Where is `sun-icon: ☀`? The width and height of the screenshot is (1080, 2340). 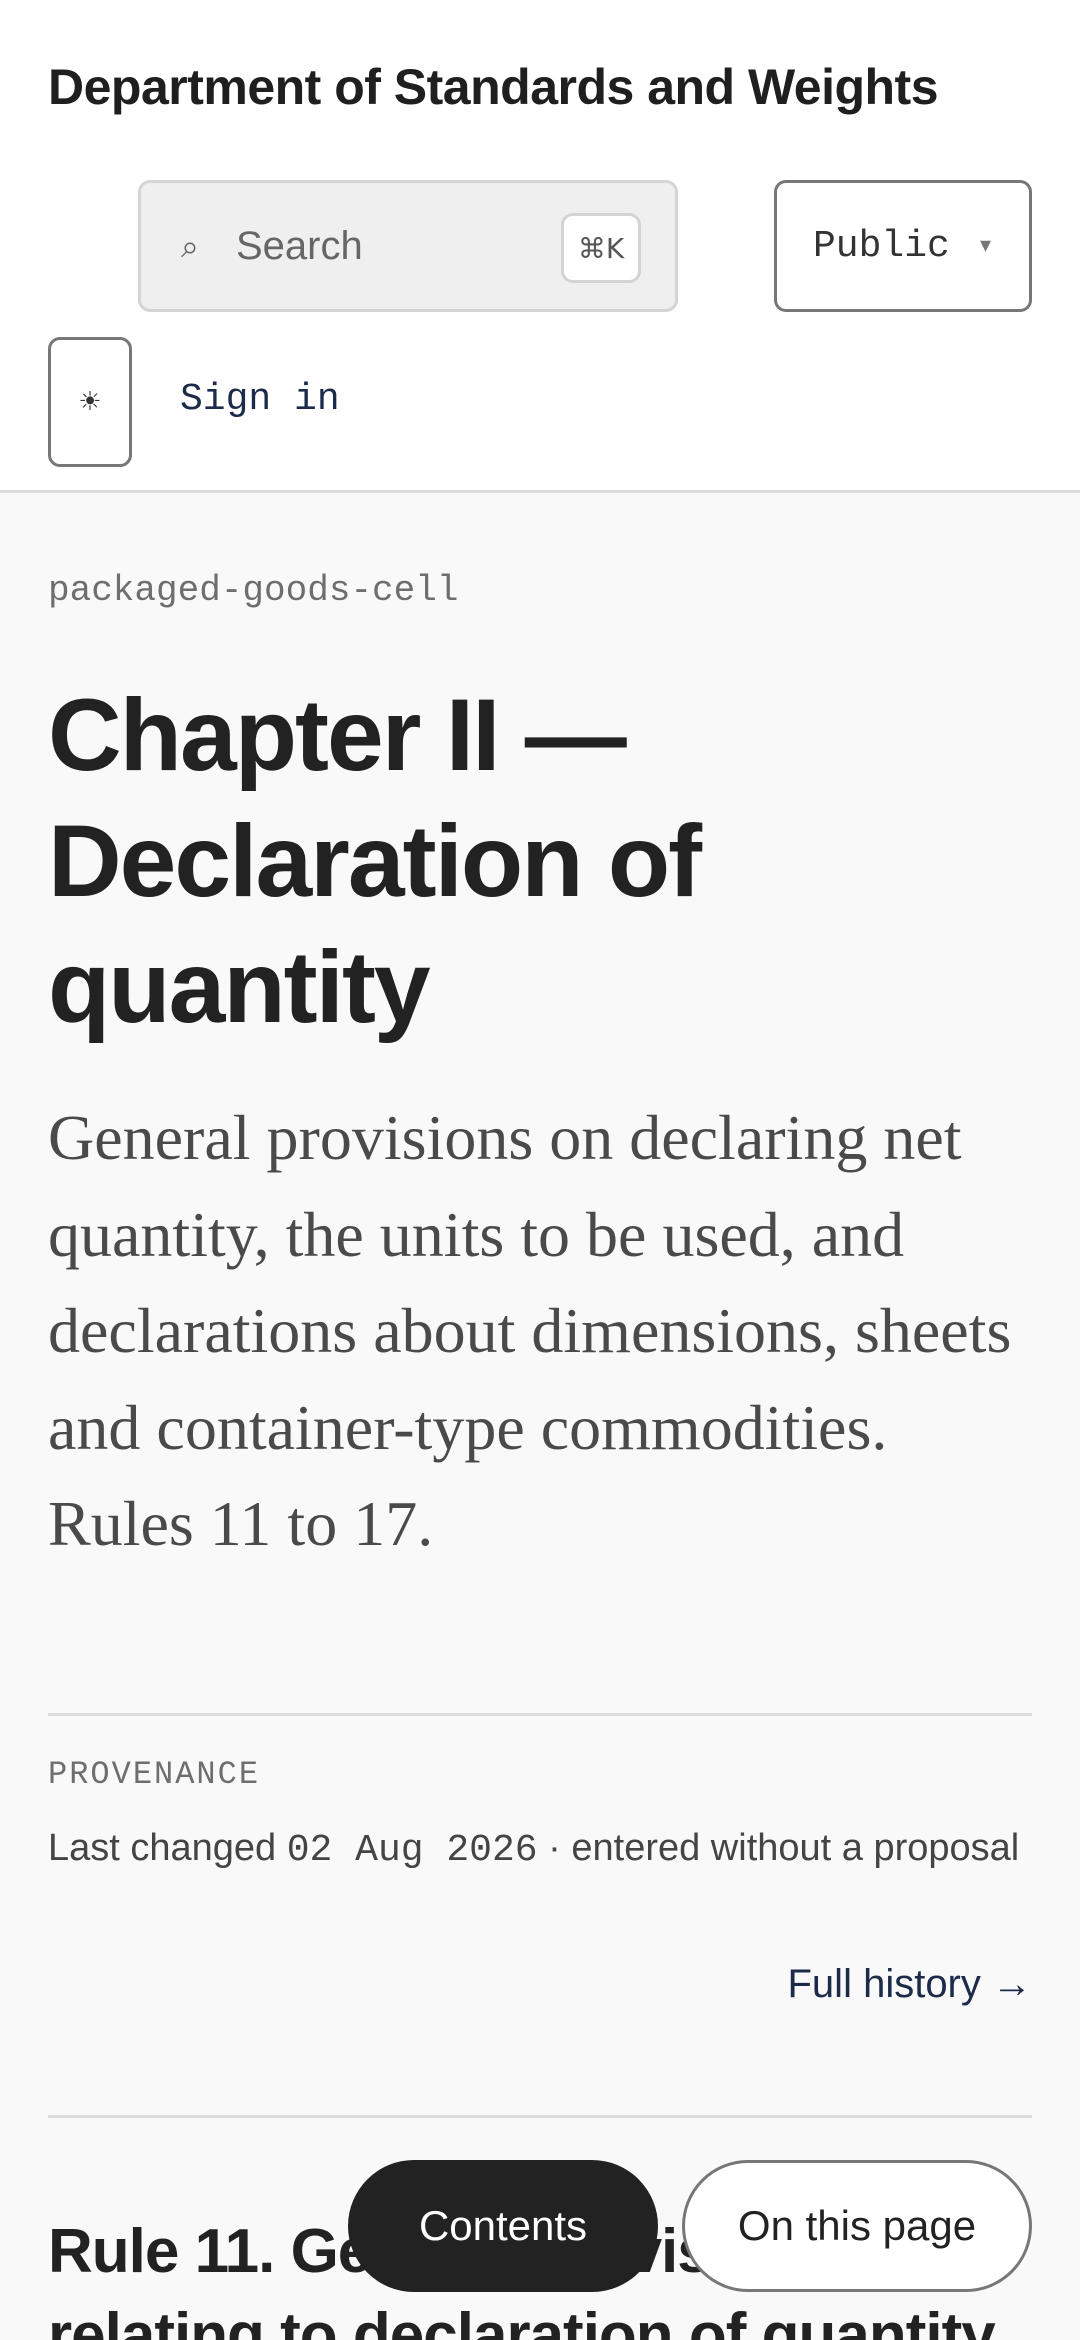
sun-icon: ☀ is located at coordinates (90, 402).